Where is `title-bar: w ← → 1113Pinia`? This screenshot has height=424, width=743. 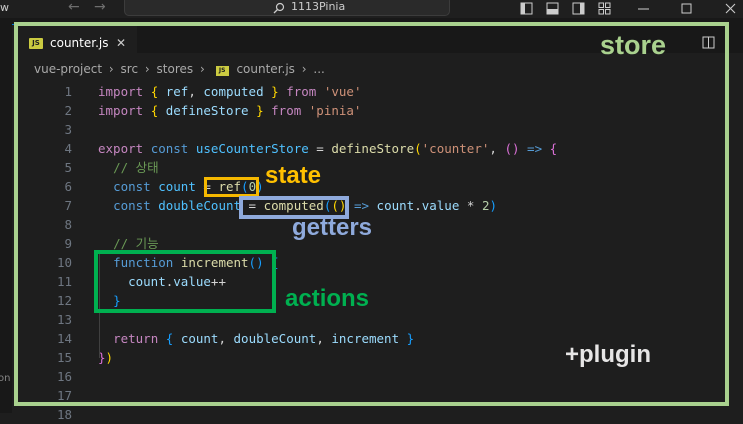
title-bar: w ← → 1113Pinia is located at coordinates (371, 9).